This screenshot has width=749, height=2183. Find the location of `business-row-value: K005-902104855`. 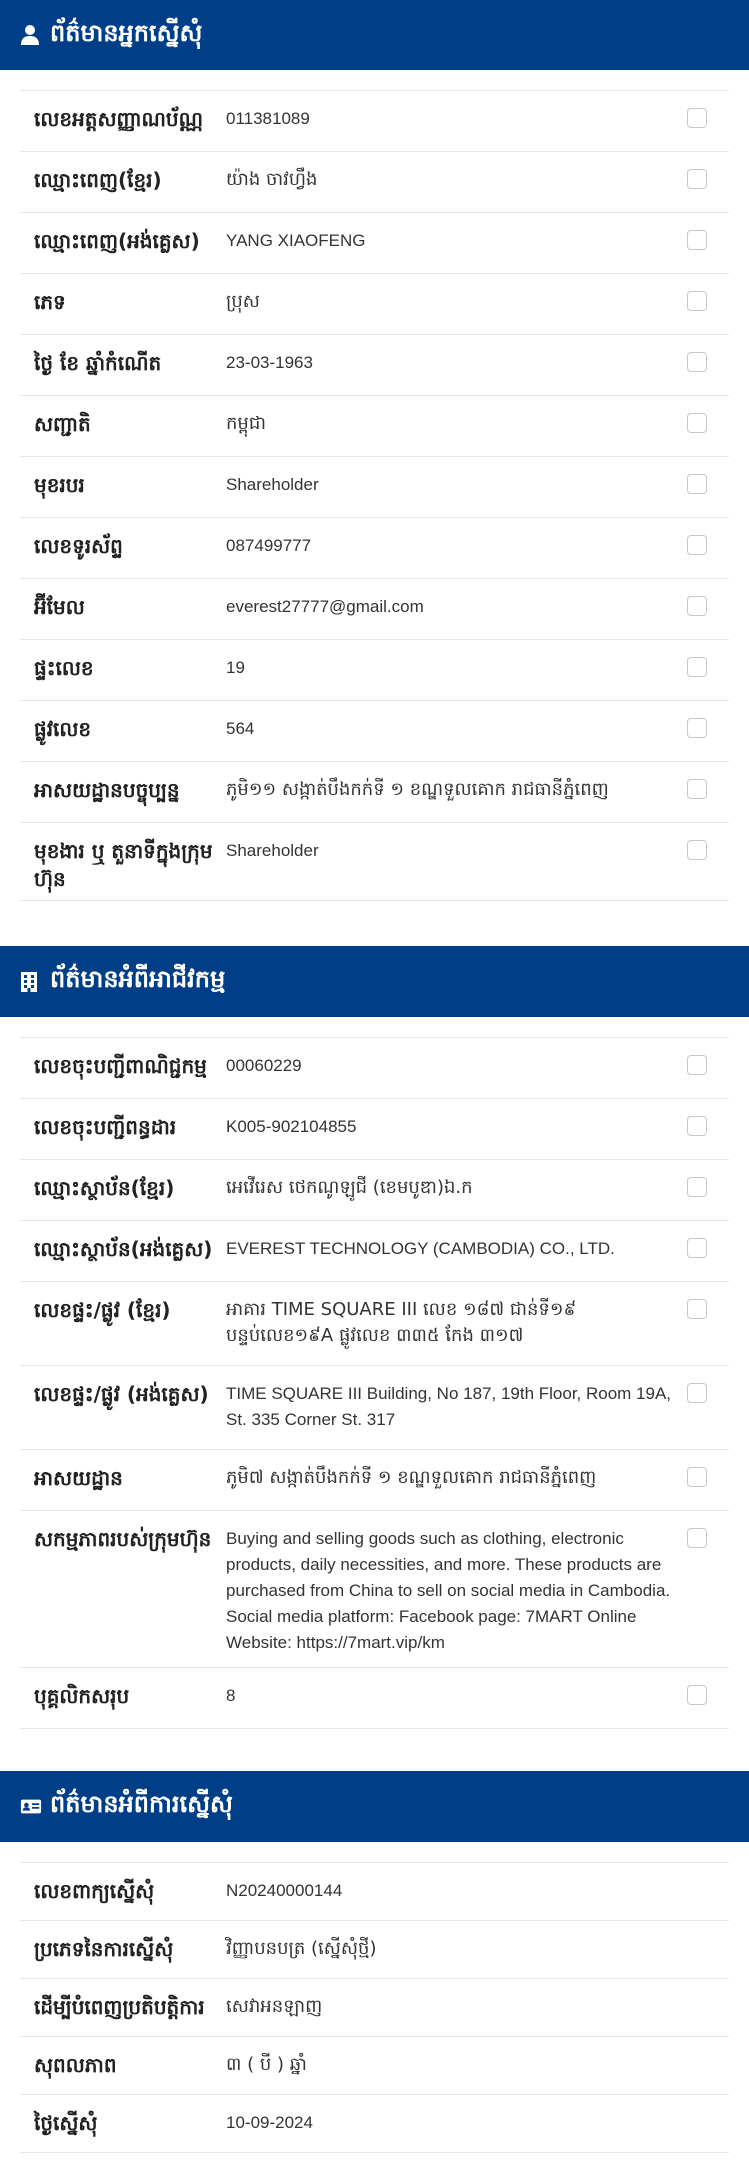

business-row-value: K005-902104855 is located at coordinates (291, 1126).